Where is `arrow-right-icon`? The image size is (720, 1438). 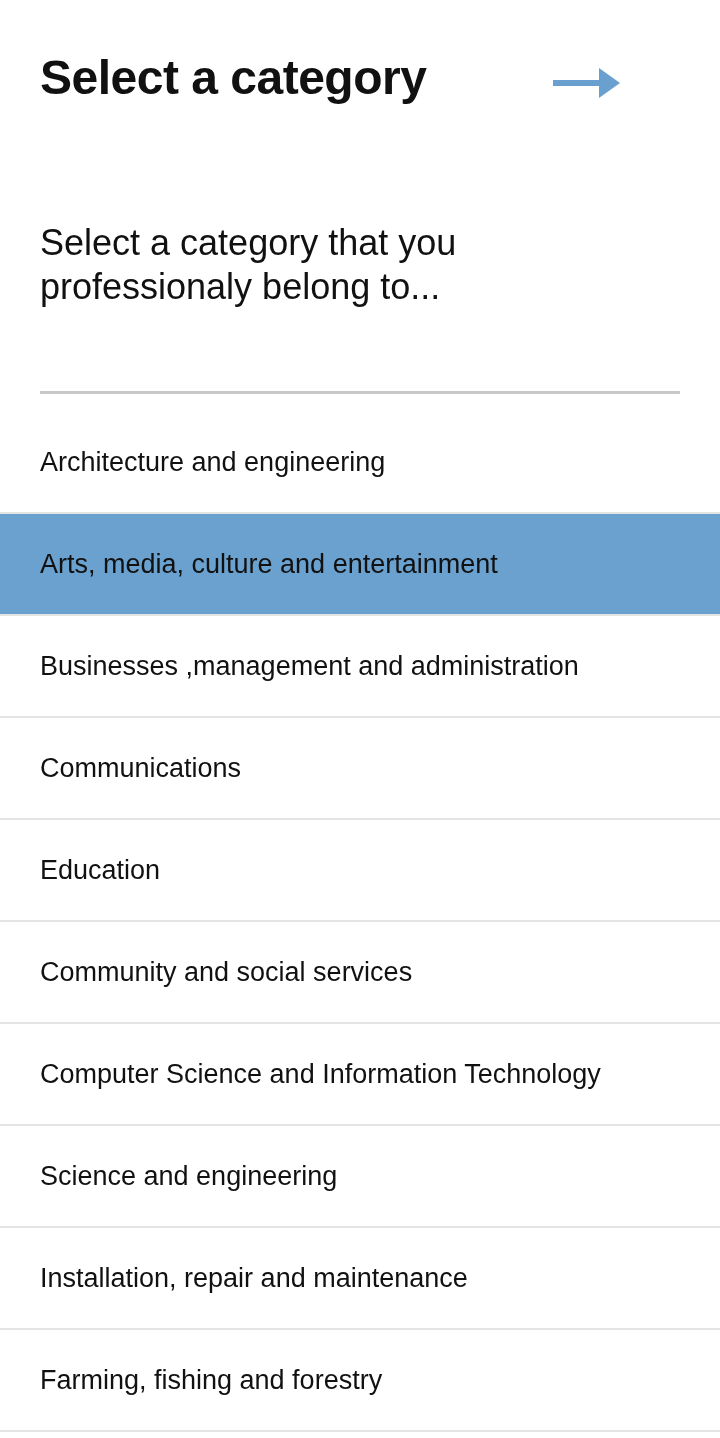 arrow-right-icon is located at coordinates (586, 83).